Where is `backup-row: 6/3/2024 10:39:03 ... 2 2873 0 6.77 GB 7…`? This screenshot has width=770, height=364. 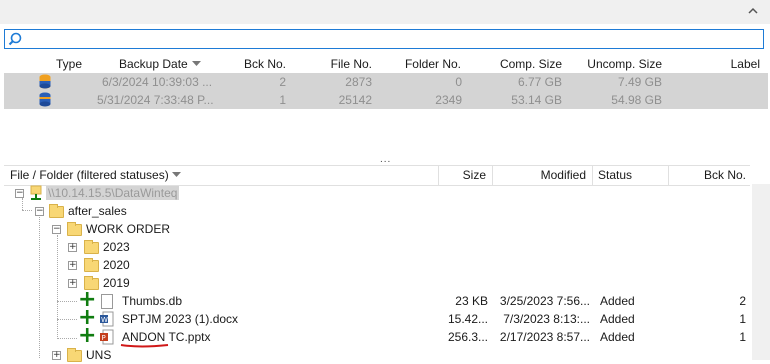
backup-row: 6/3/2024 10:39:03 ... 2 2873 0 6.77 GB 7… is located at coordinates (386, 82).